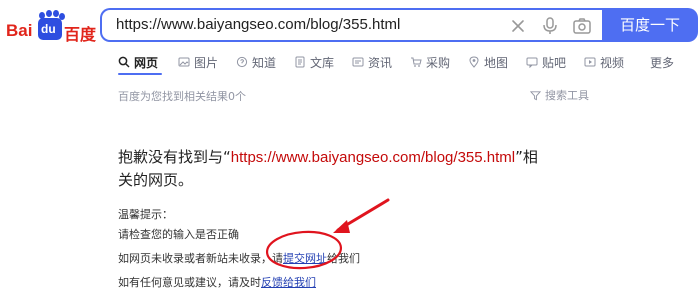 This screenshot has width=700, height=290. I want to click on not-found-prefix: 抱歉没有找到与“, so click(174, 157).